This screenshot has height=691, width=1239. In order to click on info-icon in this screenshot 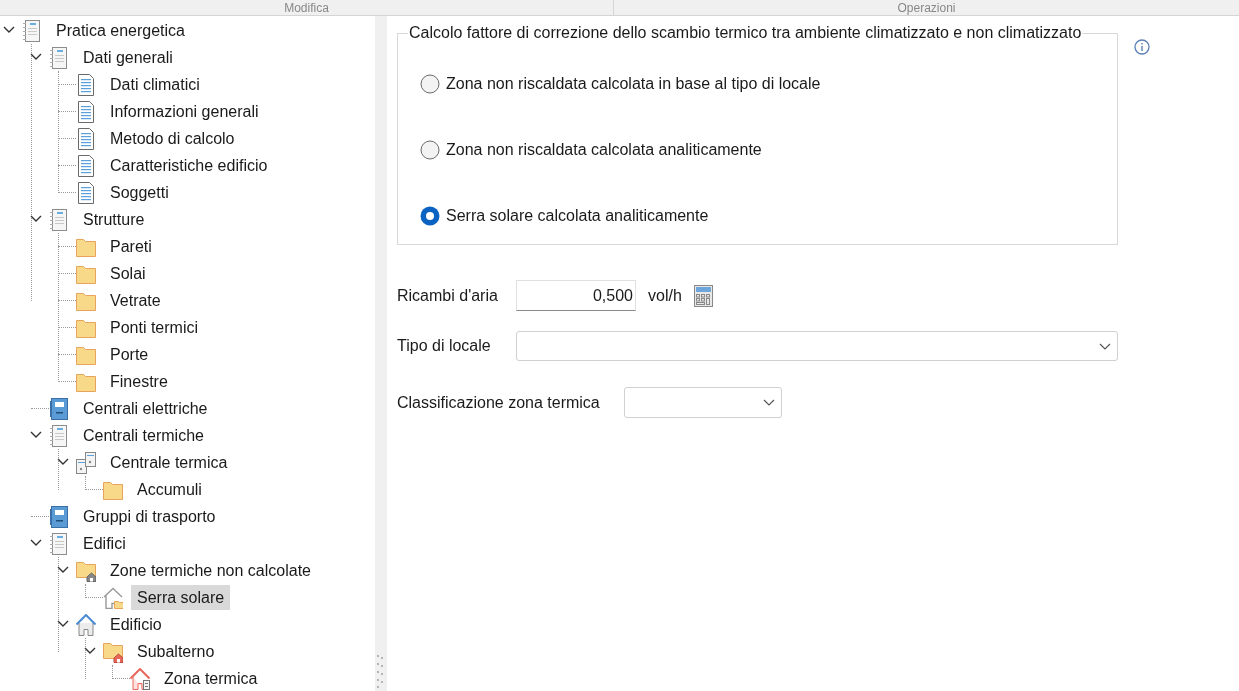, I will do `click(1142, 47)`.